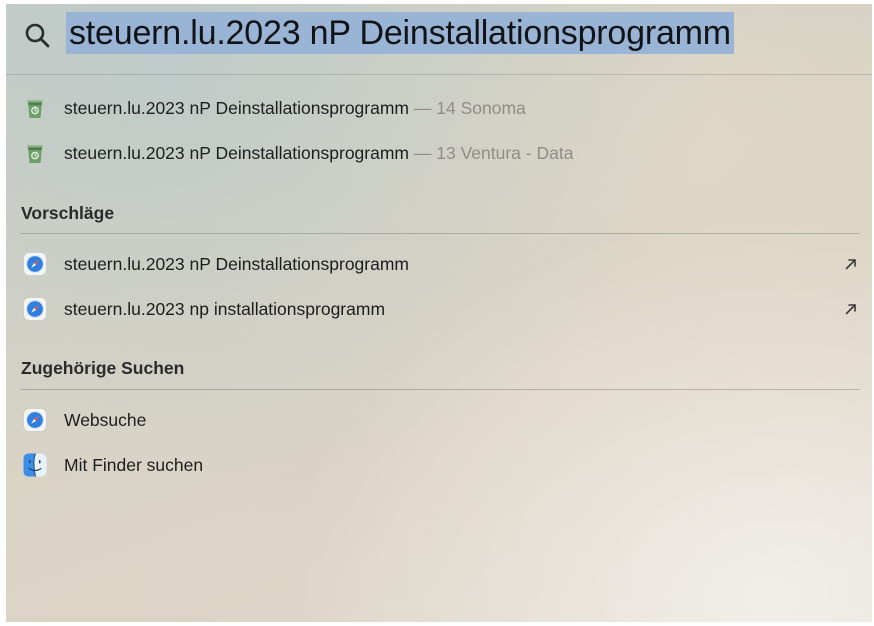  I want to click on suggestion-item: steuern.lu.2023 np installationsprogramm, so click(439, 309).